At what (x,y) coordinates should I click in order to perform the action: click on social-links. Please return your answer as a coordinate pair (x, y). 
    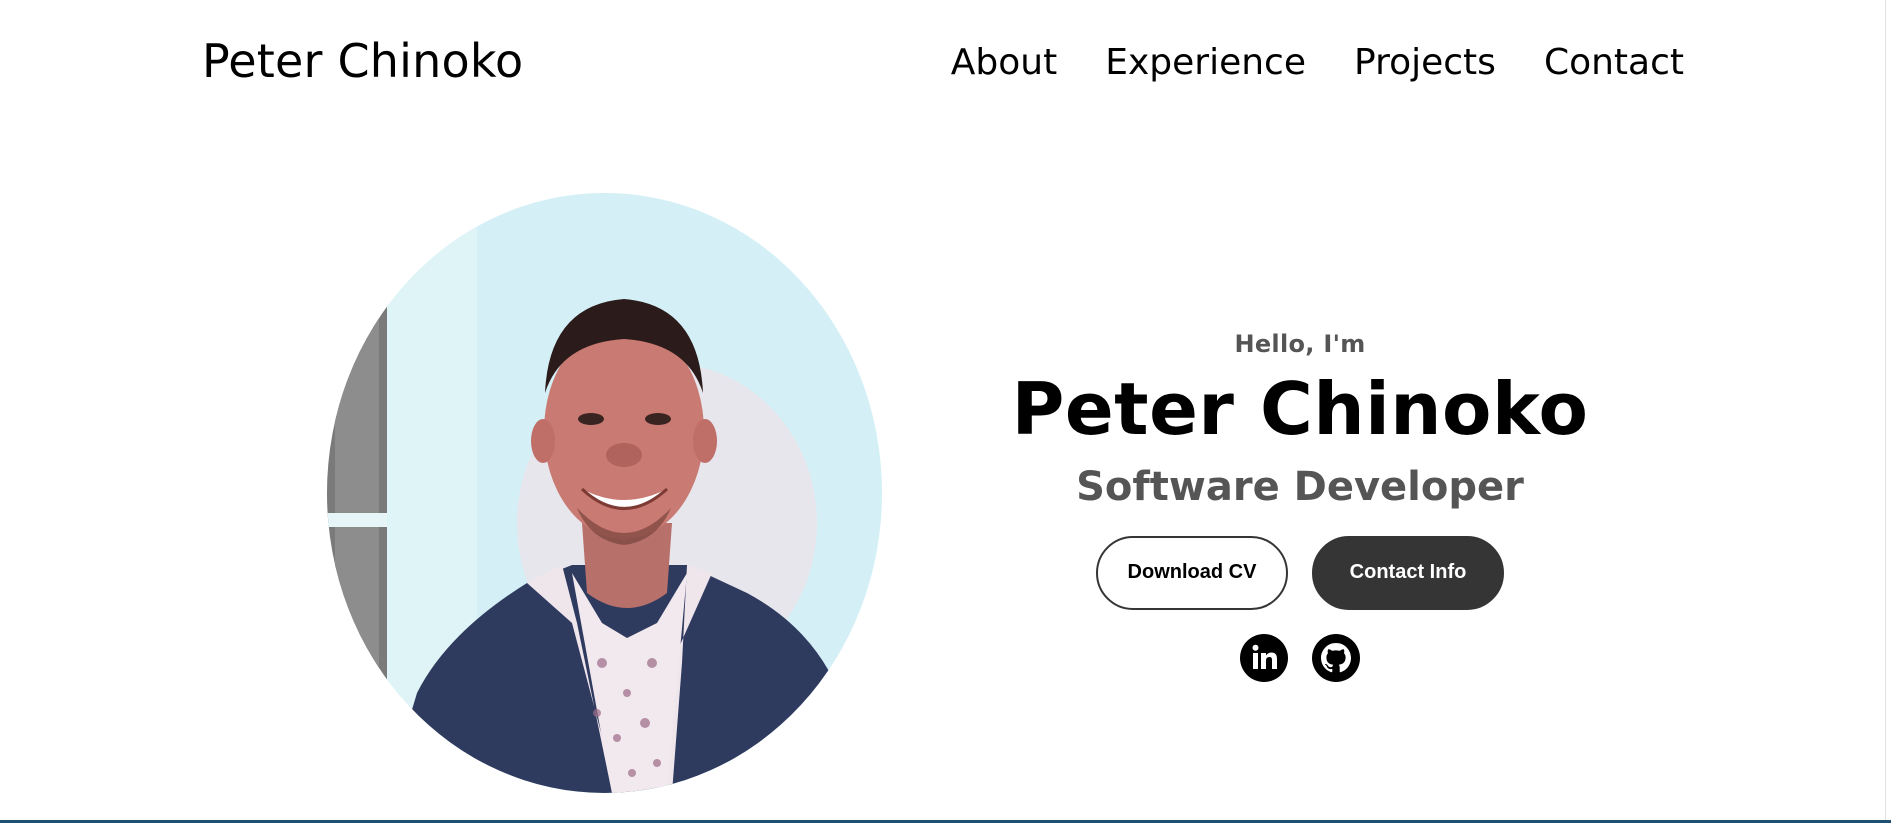
    Looking at the image, I should click on (1300, 657).